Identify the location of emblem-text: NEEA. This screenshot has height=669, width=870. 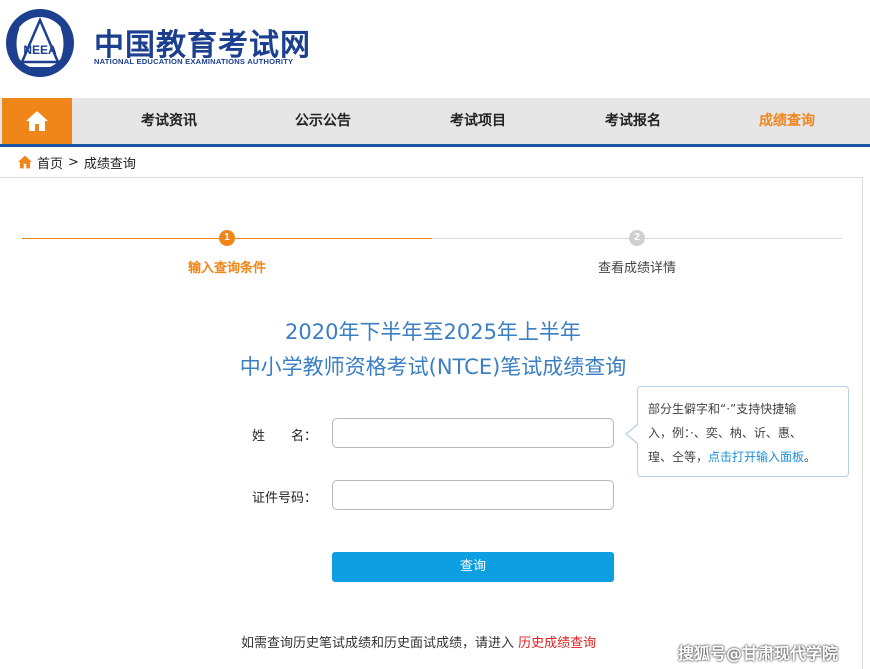
(40, 50).